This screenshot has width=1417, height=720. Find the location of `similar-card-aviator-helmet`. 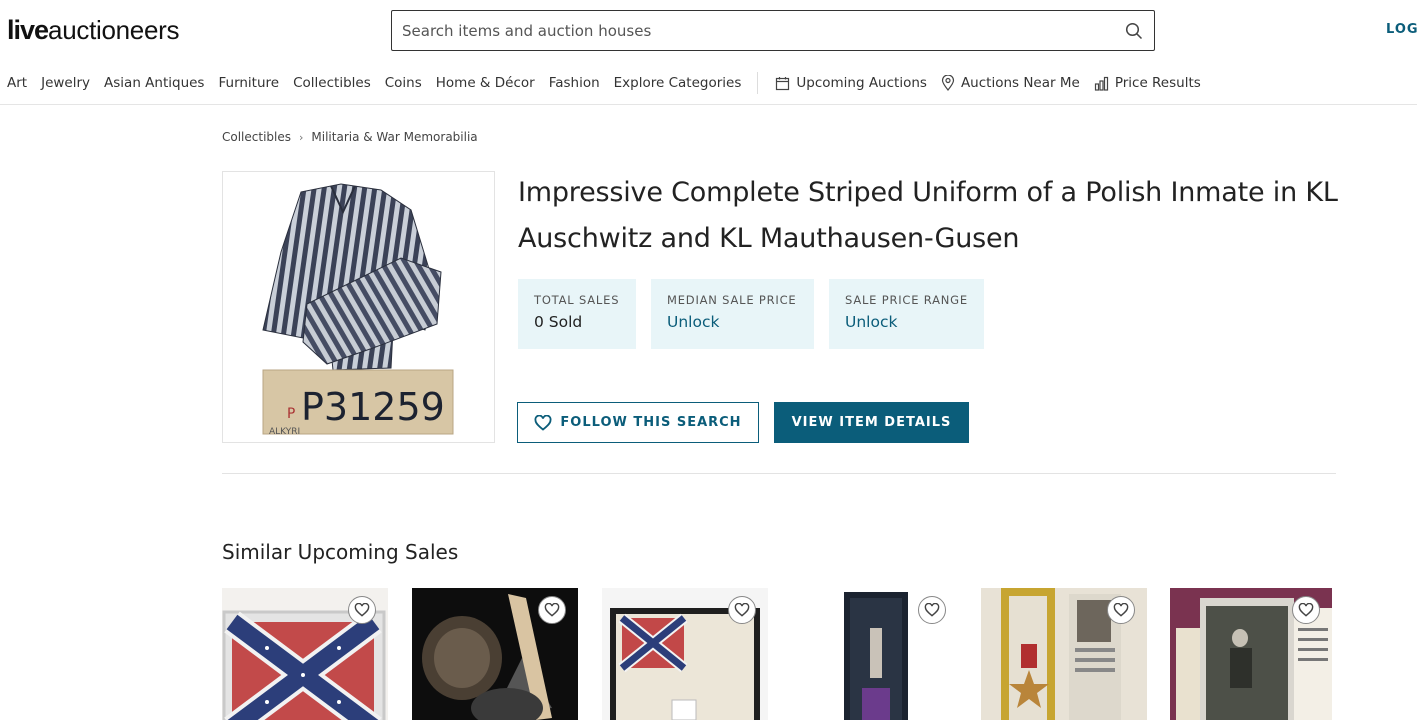

similar-card-aviator-helmet is located at coordinates (495, 654).